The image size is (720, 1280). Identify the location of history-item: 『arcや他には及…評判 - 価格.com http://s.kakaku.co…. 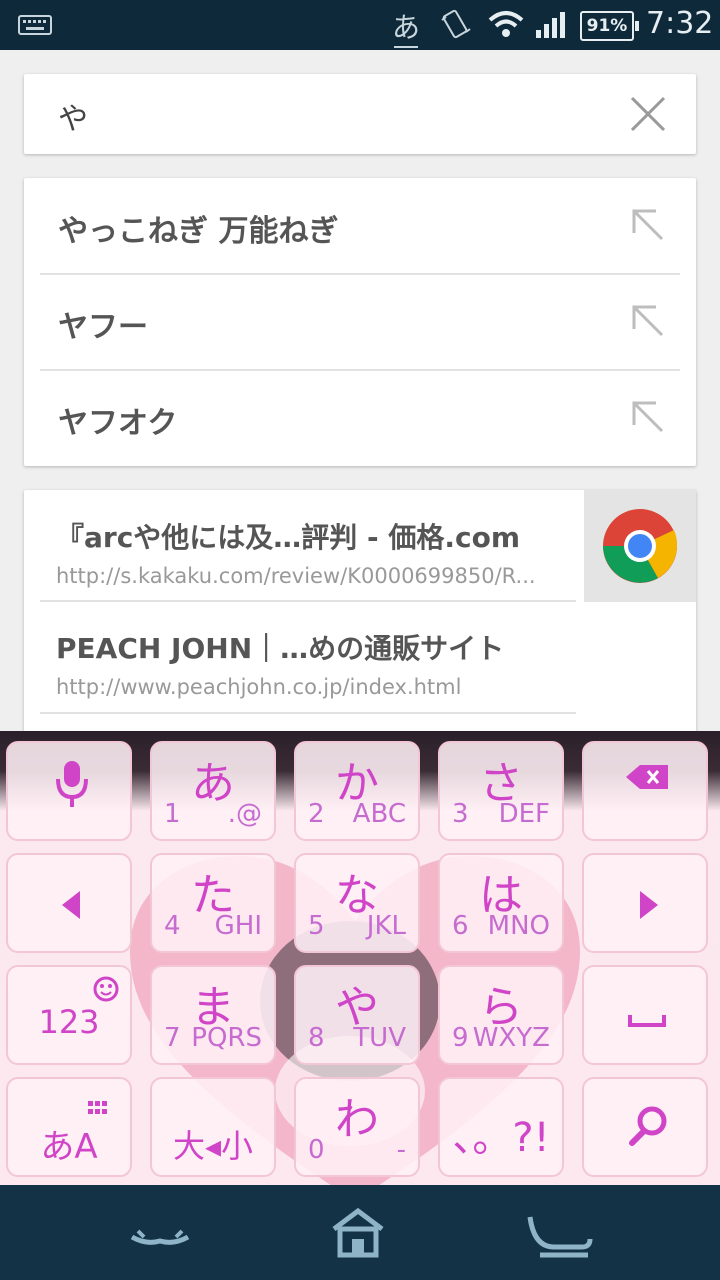
(316, 552).